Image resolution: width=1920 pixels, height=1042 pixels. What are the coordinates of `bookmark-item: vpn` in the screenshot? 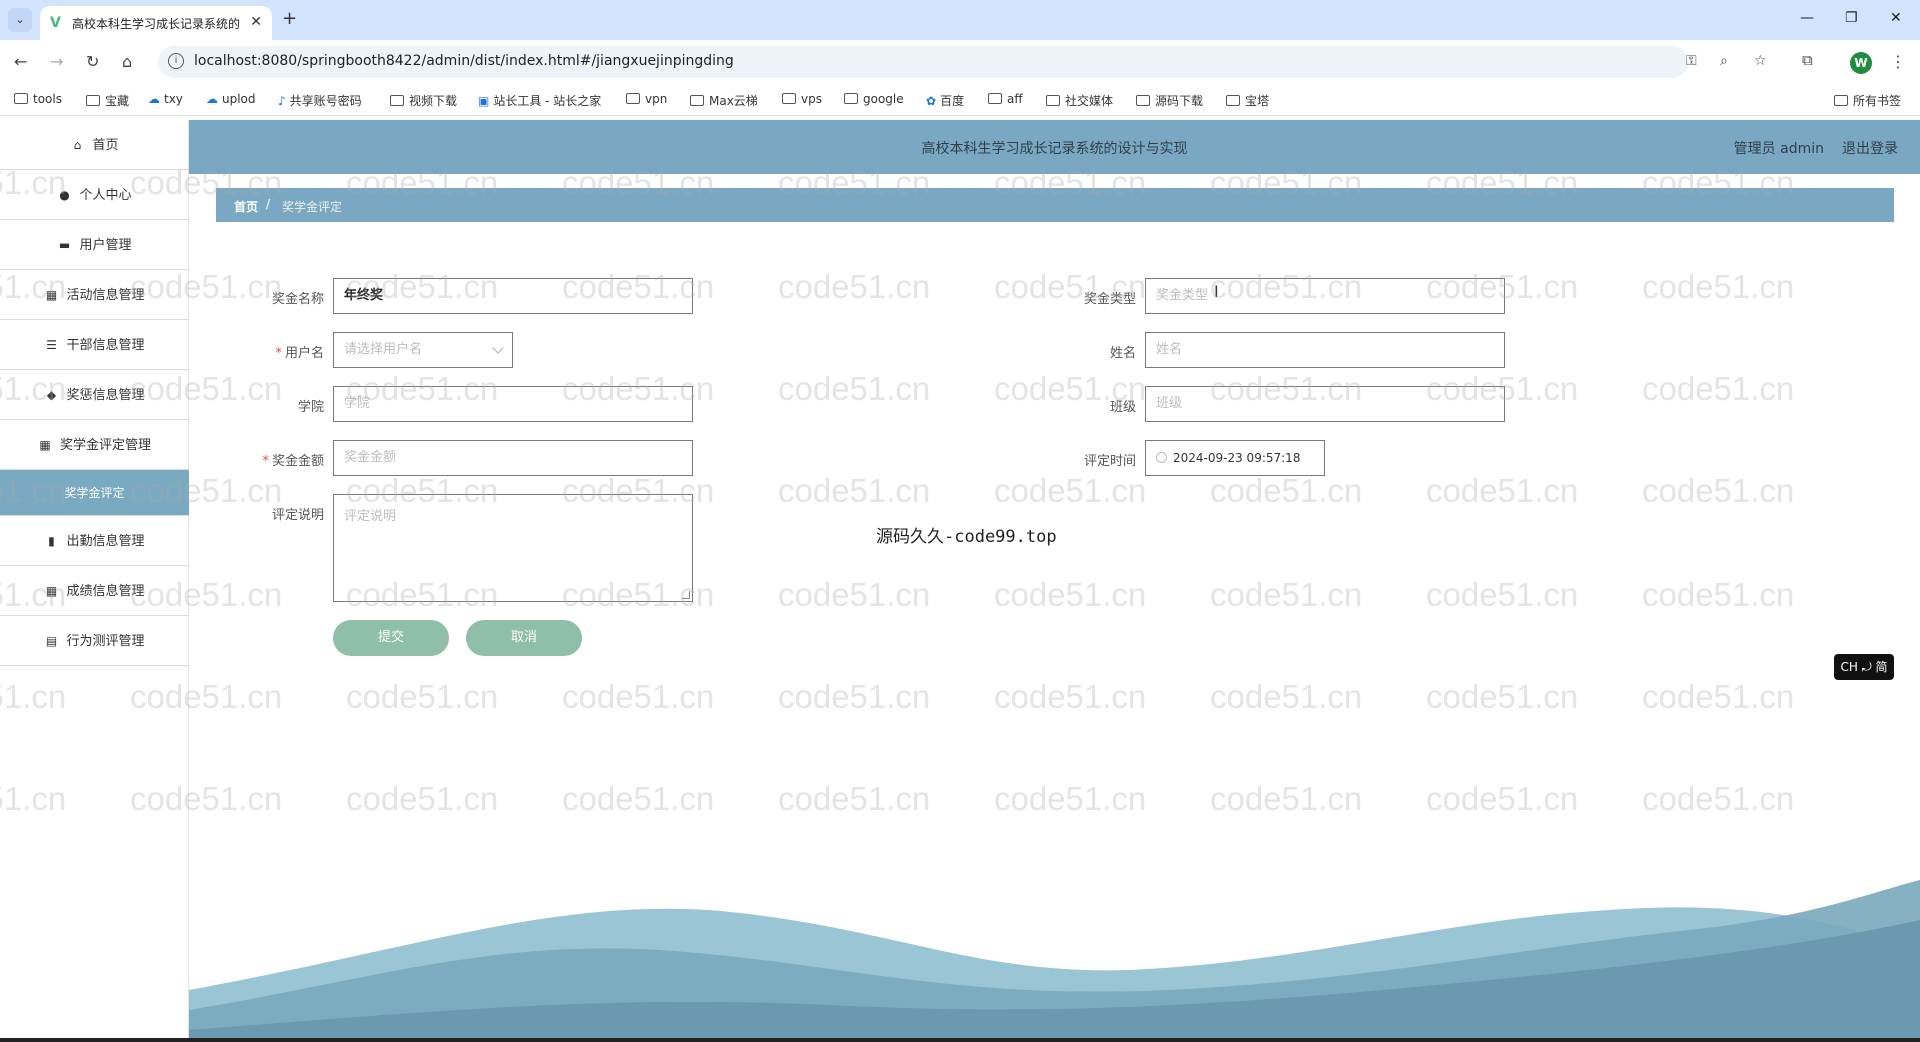 It's located at (646, 99).